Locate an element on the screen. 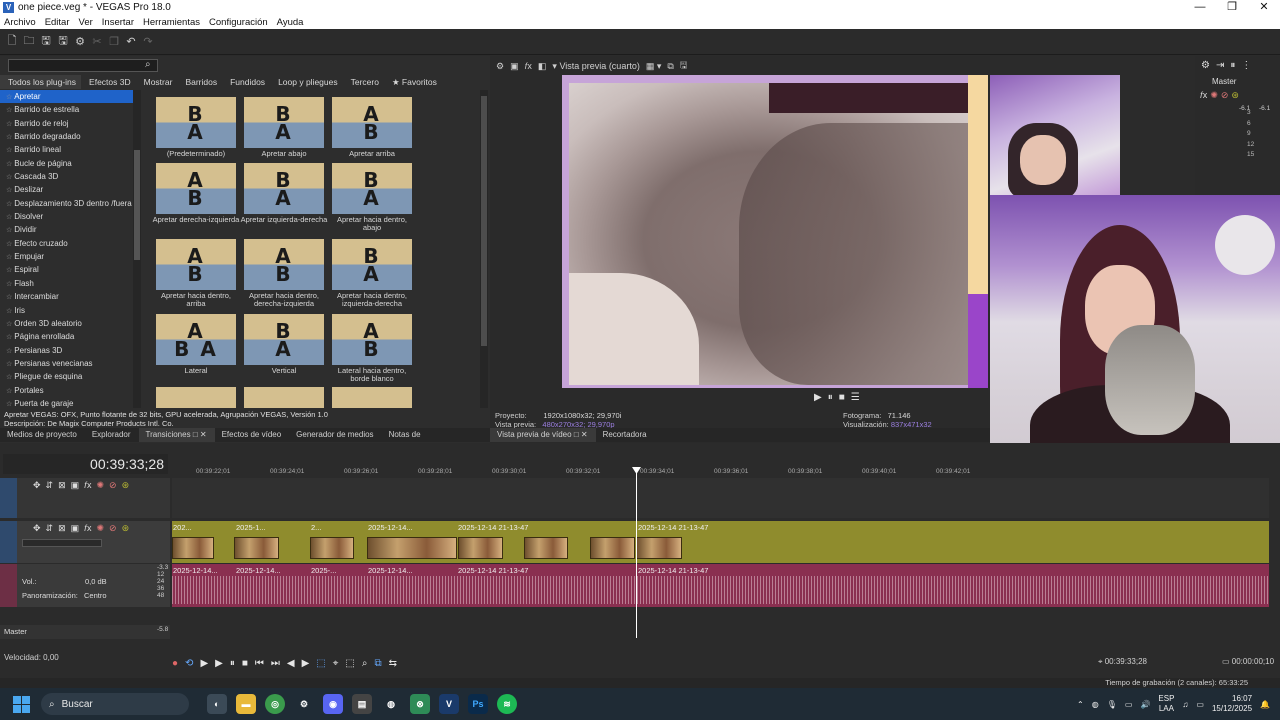  preset-thumbnail: B A Apretar izquierda-derecha is located at coordinates (284, 193).